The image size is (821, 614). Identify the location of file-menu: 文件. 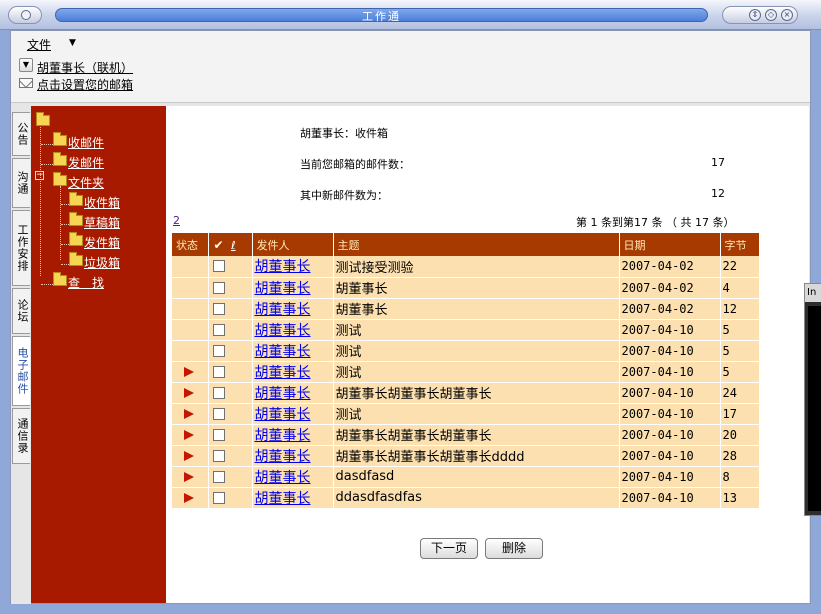
(39, 44).